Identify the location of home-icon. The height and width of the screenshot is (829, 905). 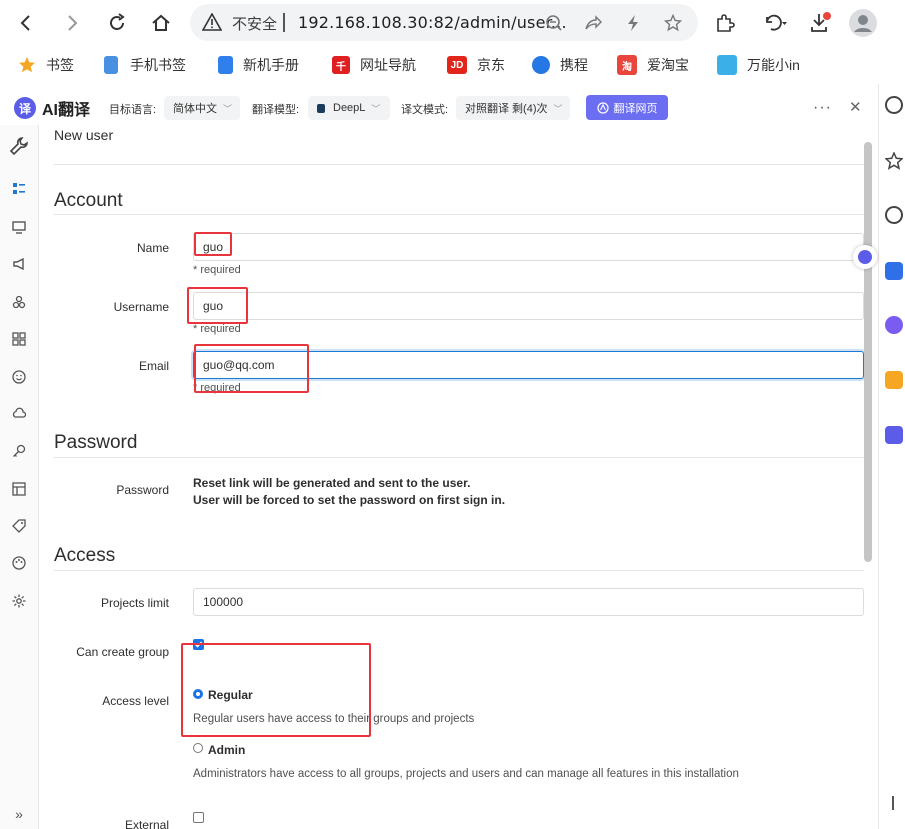
(161, 22).